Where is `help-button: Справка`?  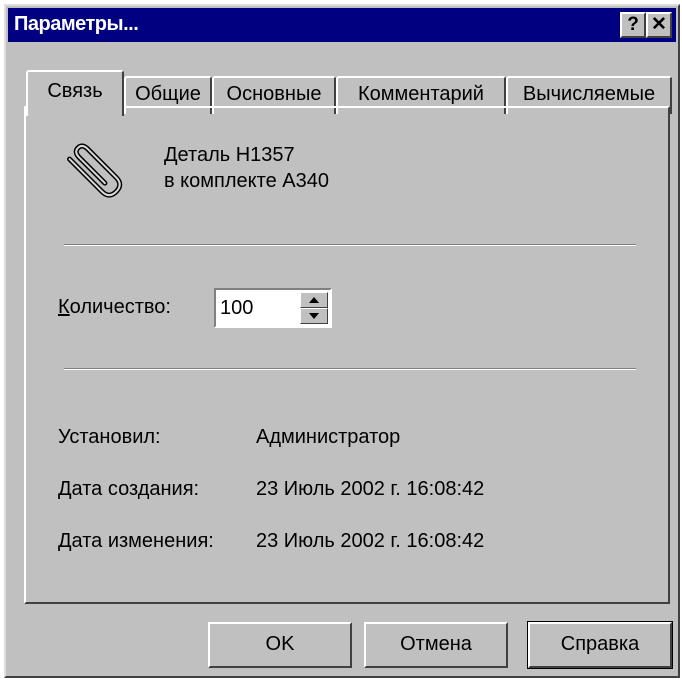 help-button: Справка is located at coordinates (600, 645).